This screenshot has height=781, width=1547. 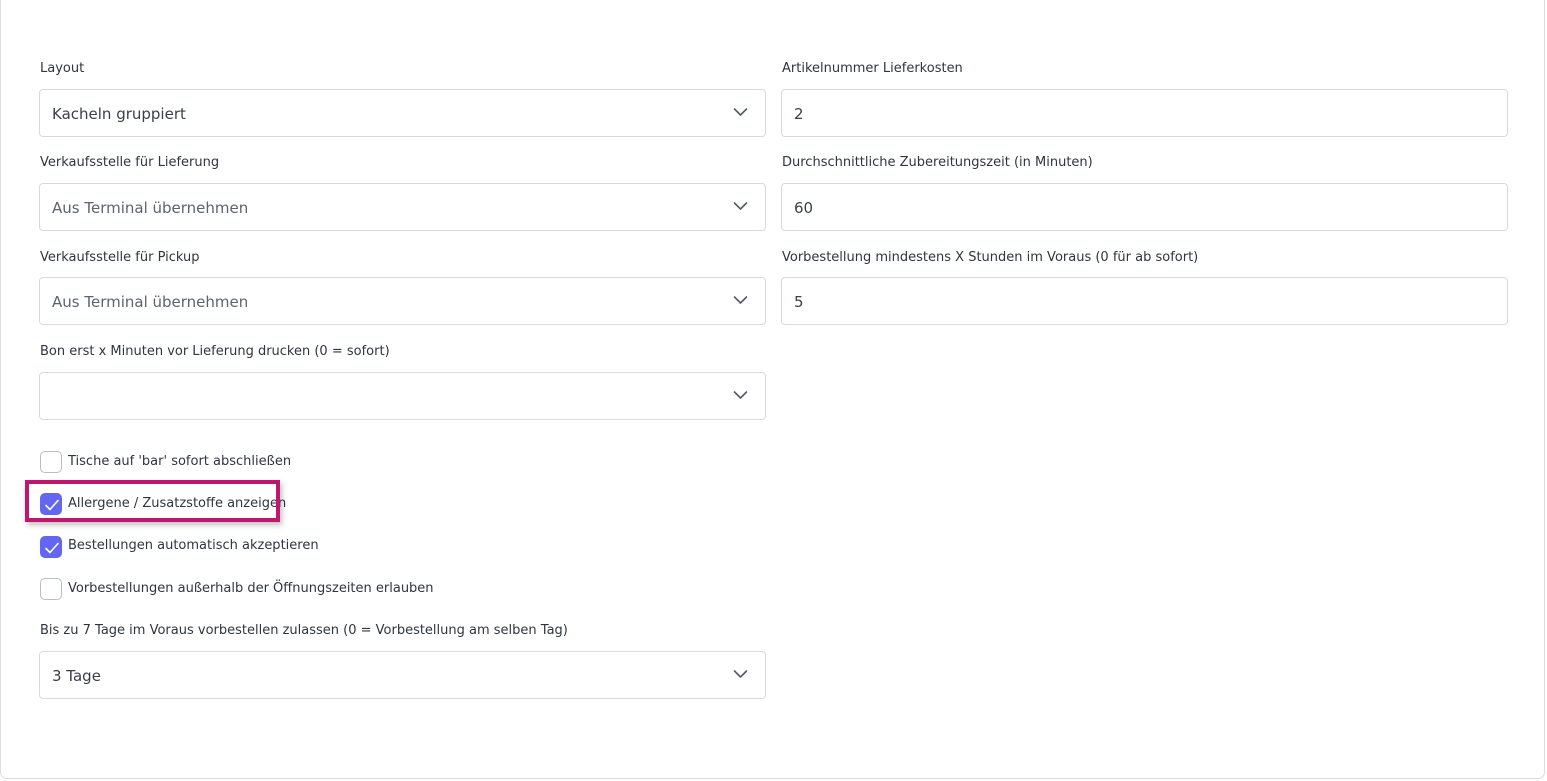 What do you see at coordinates (1144, 207) in the screenshot?
I see `avg-prep-time-input: 60` at bounding box center [1144, 207].